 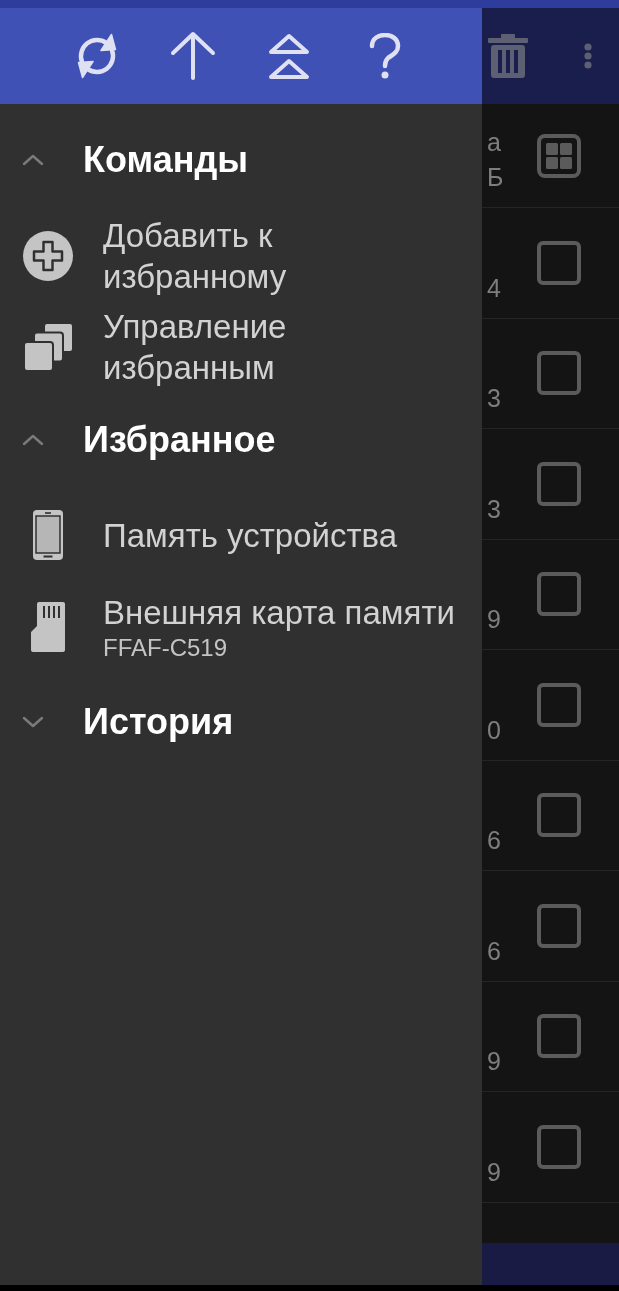 What do you see at coordinates (179, 440) in the screenshot?
I see `section-title: Избранное` at bounding box center [179, 440].